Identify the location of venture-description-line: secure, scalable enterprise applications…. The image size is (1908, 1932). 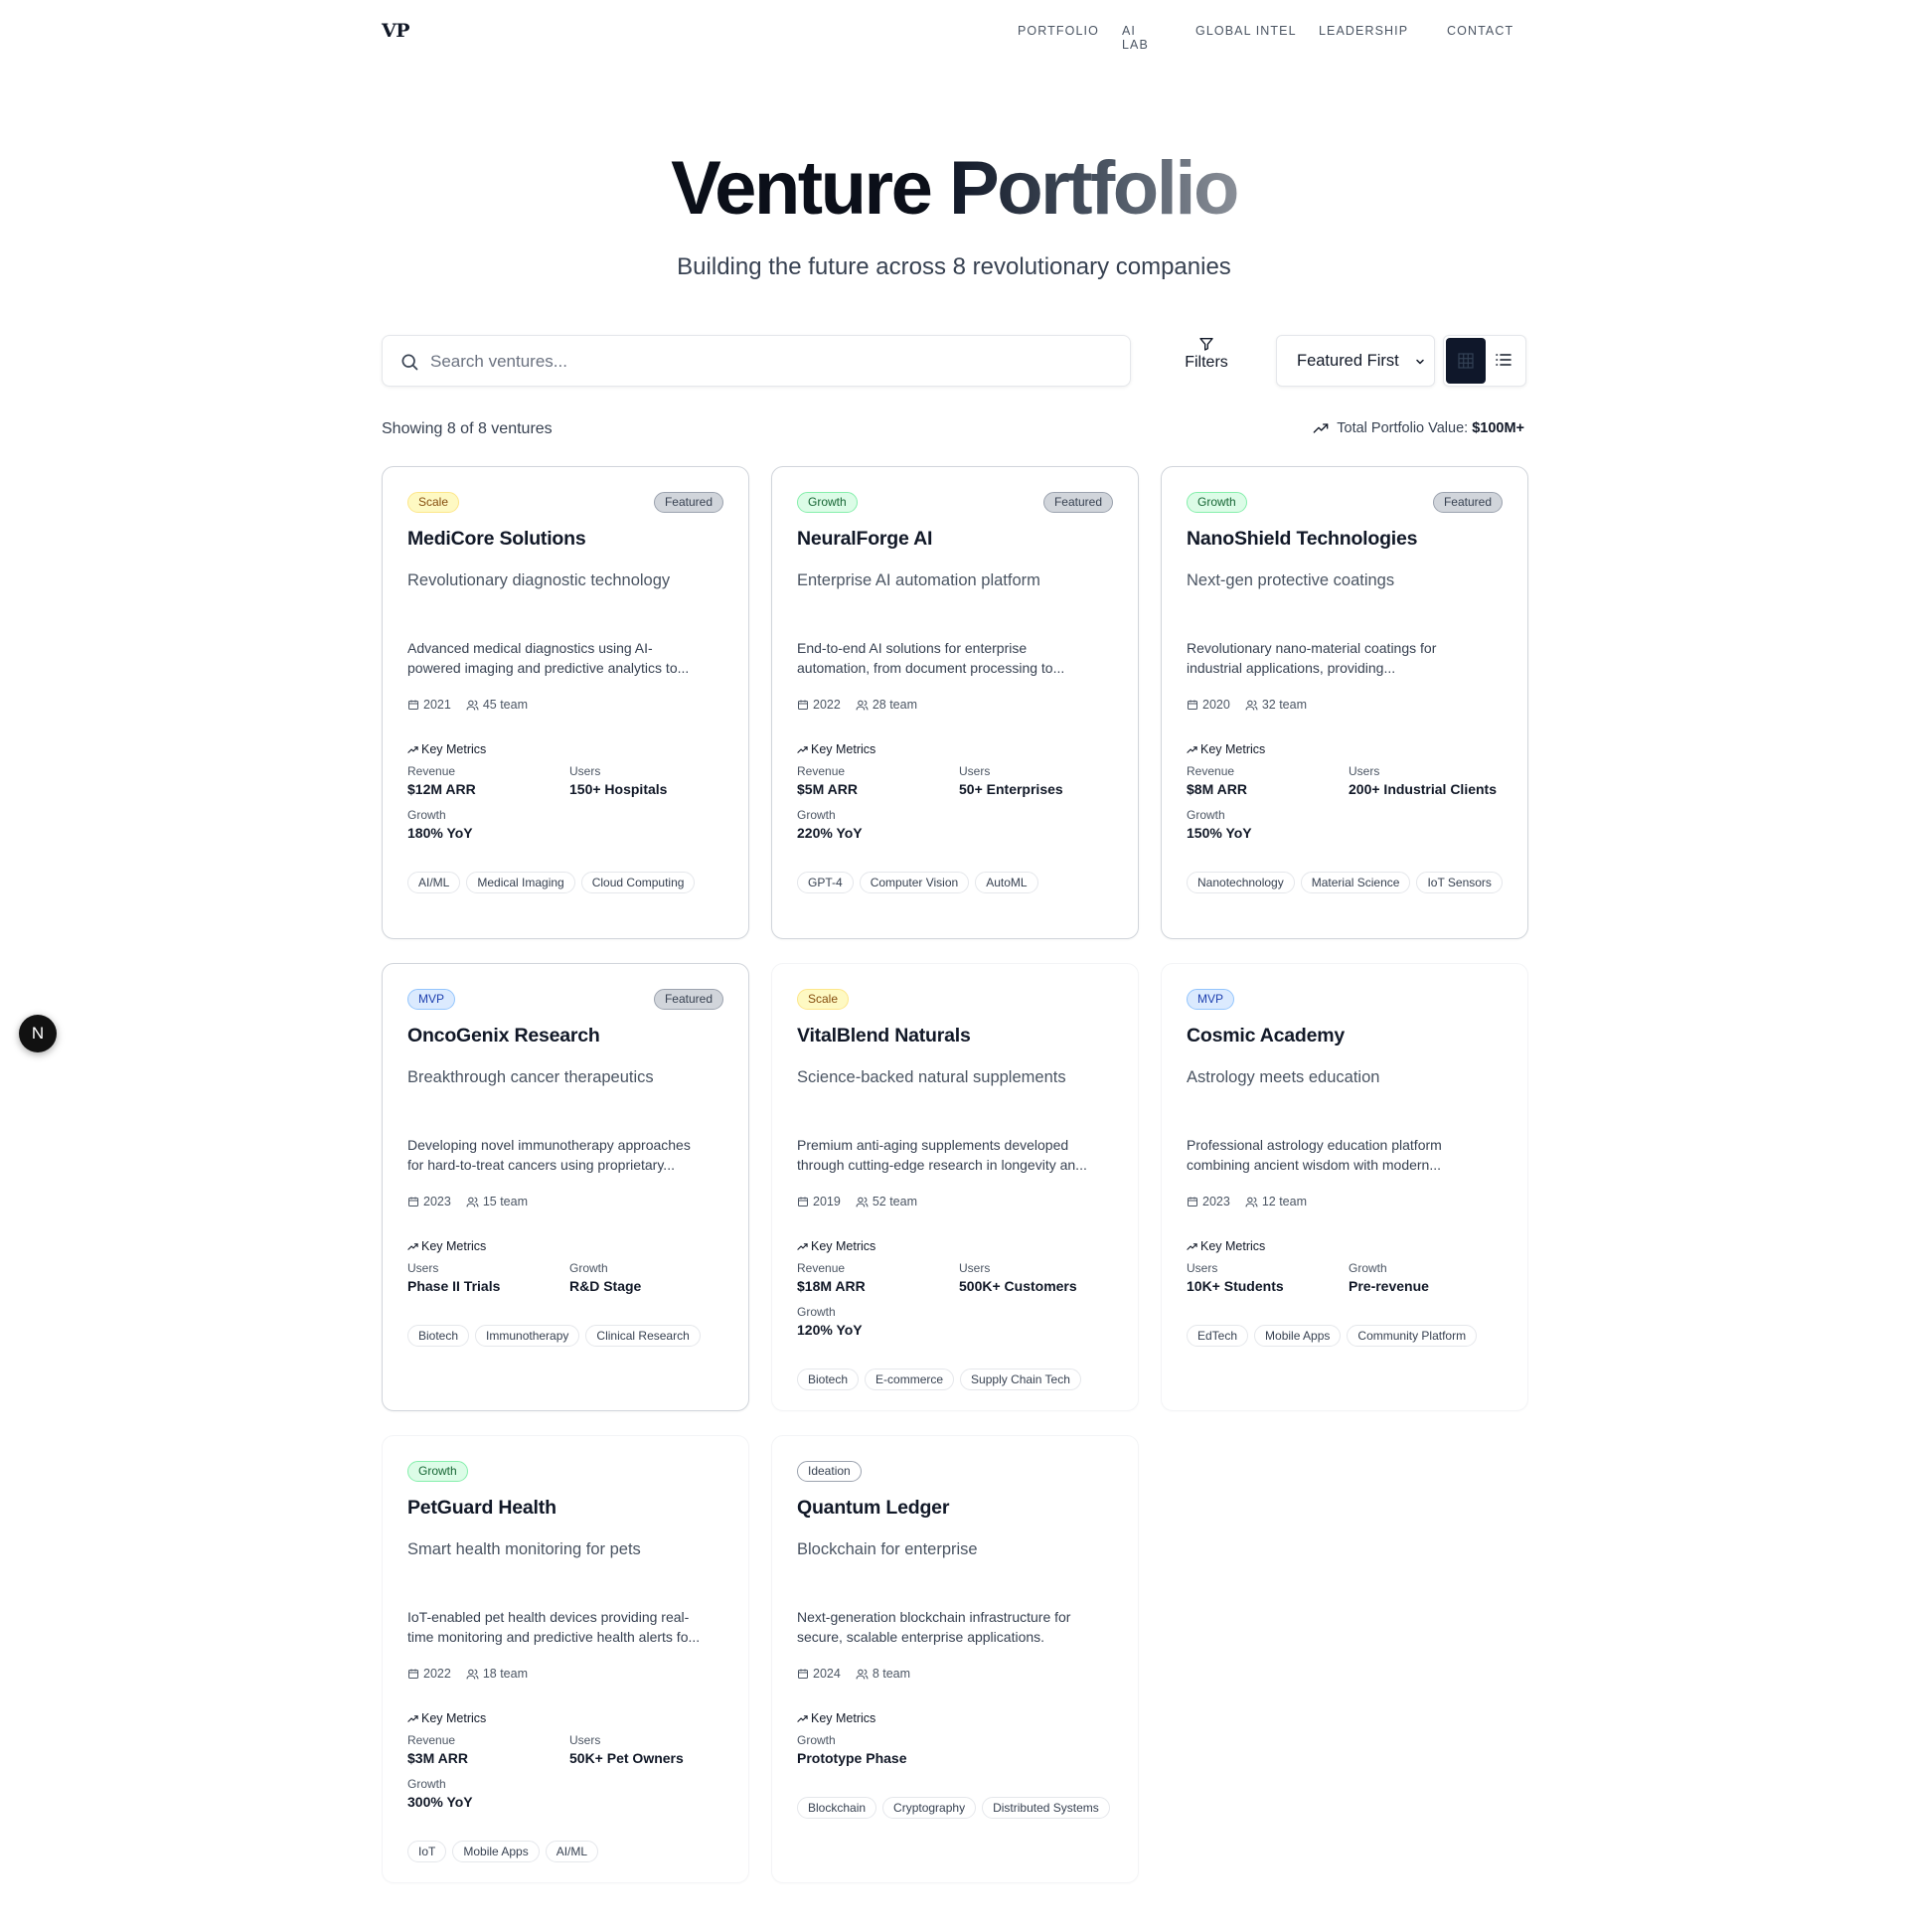
(921, 1637).